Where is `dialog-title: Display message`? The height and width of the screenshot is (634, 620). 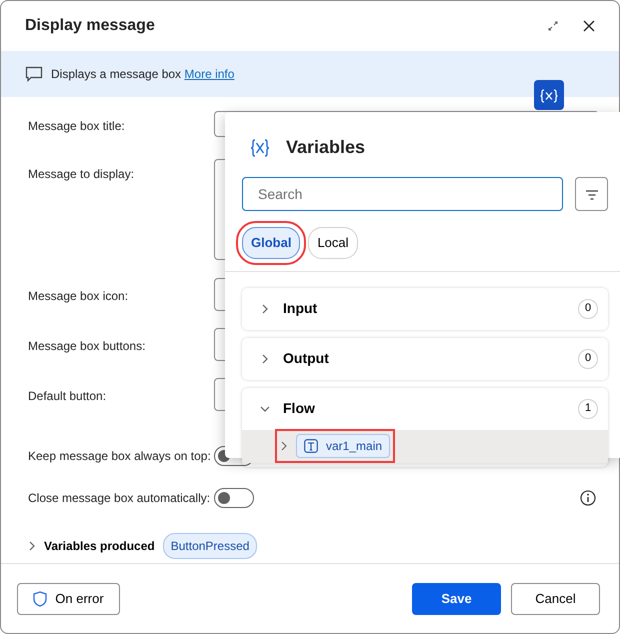
dialog-title: Display message is located at coordinates (90, 26).